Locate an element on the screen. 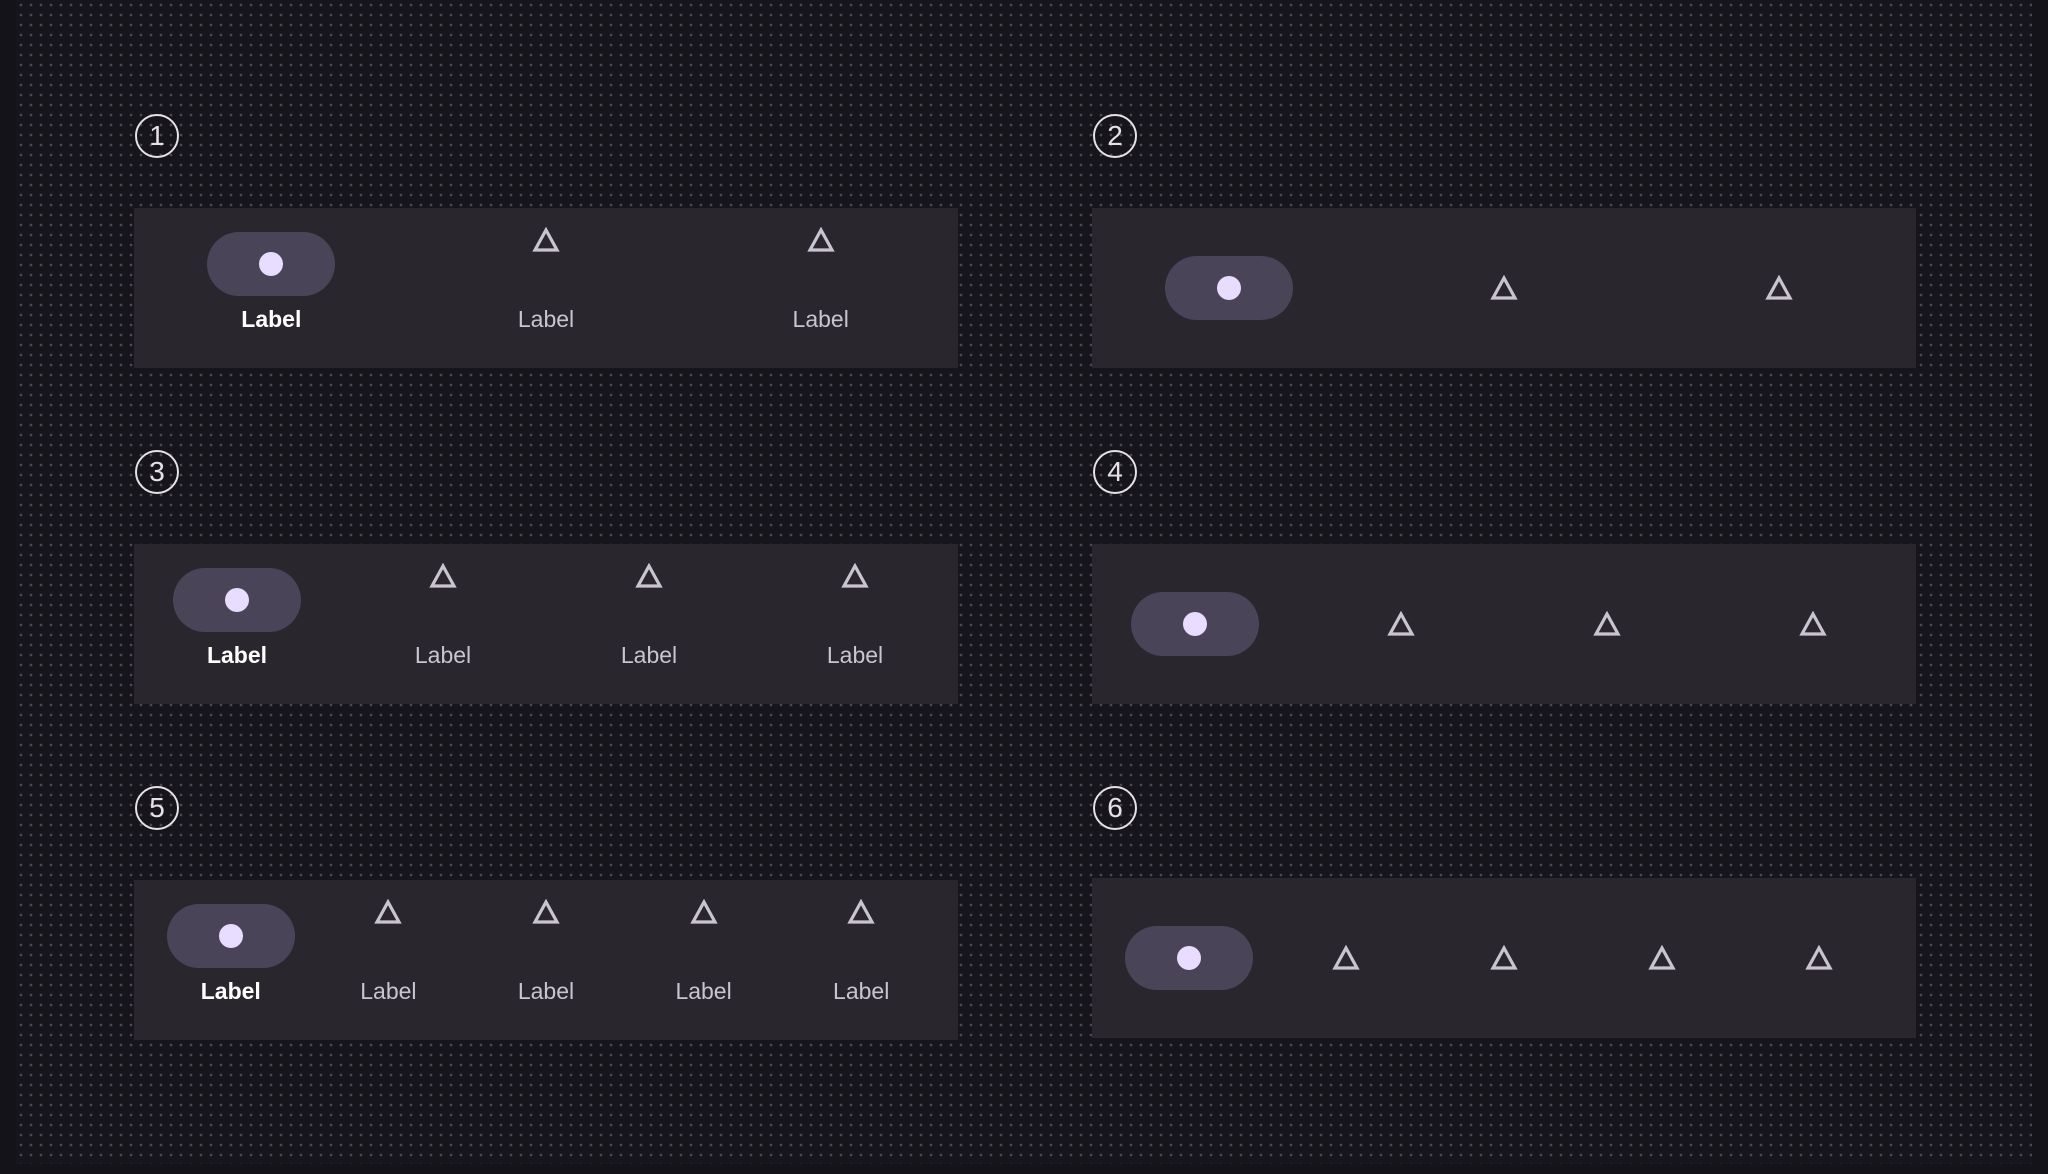 This screenshot has height=1174, width=2048. navigation-bar-1: Label Label Label is located at coordinates (546, 288).